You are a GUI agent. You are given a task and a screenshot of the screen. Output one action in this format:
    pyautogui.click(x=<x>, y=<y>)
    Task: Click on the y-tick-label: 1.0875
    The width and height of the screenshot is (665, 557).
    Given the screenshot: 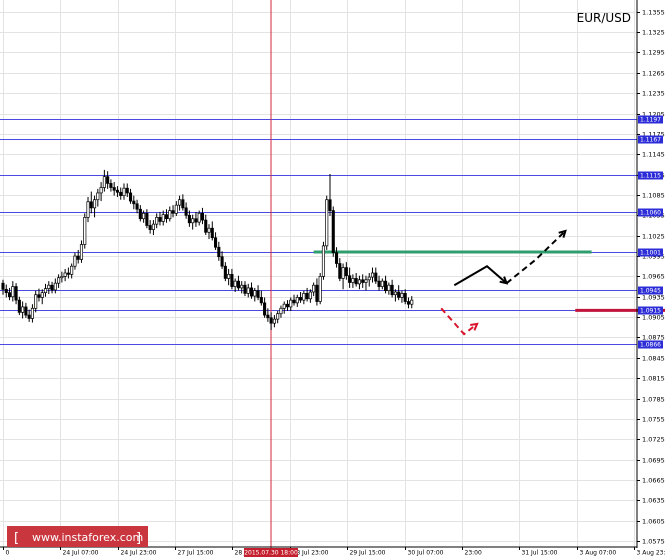 What is the action you would take?
    pyautogui.click(x=653, y=338)
    